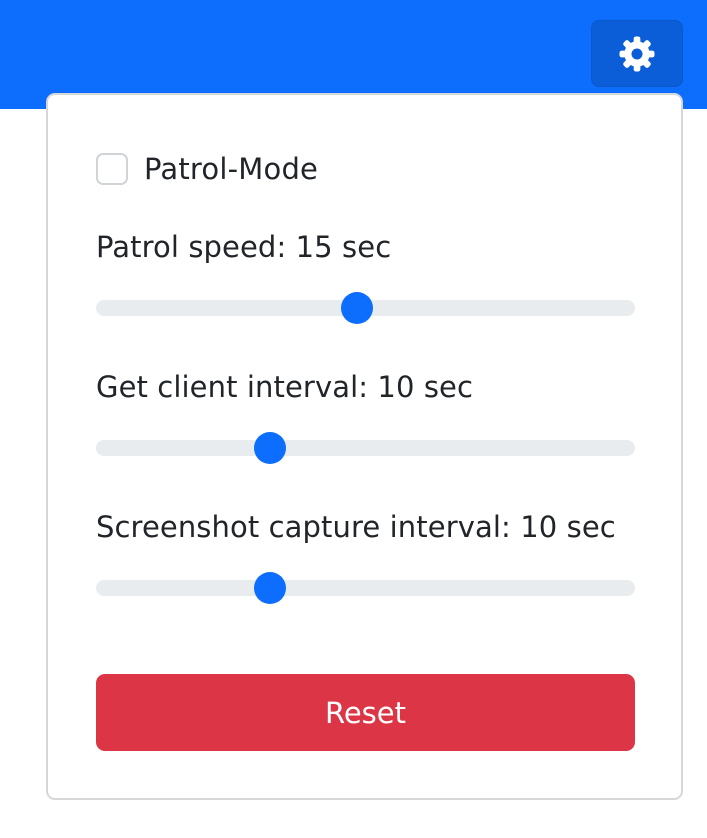  I want to click on patrol-mode-label: Patrol-Mode, so click(231, 169).